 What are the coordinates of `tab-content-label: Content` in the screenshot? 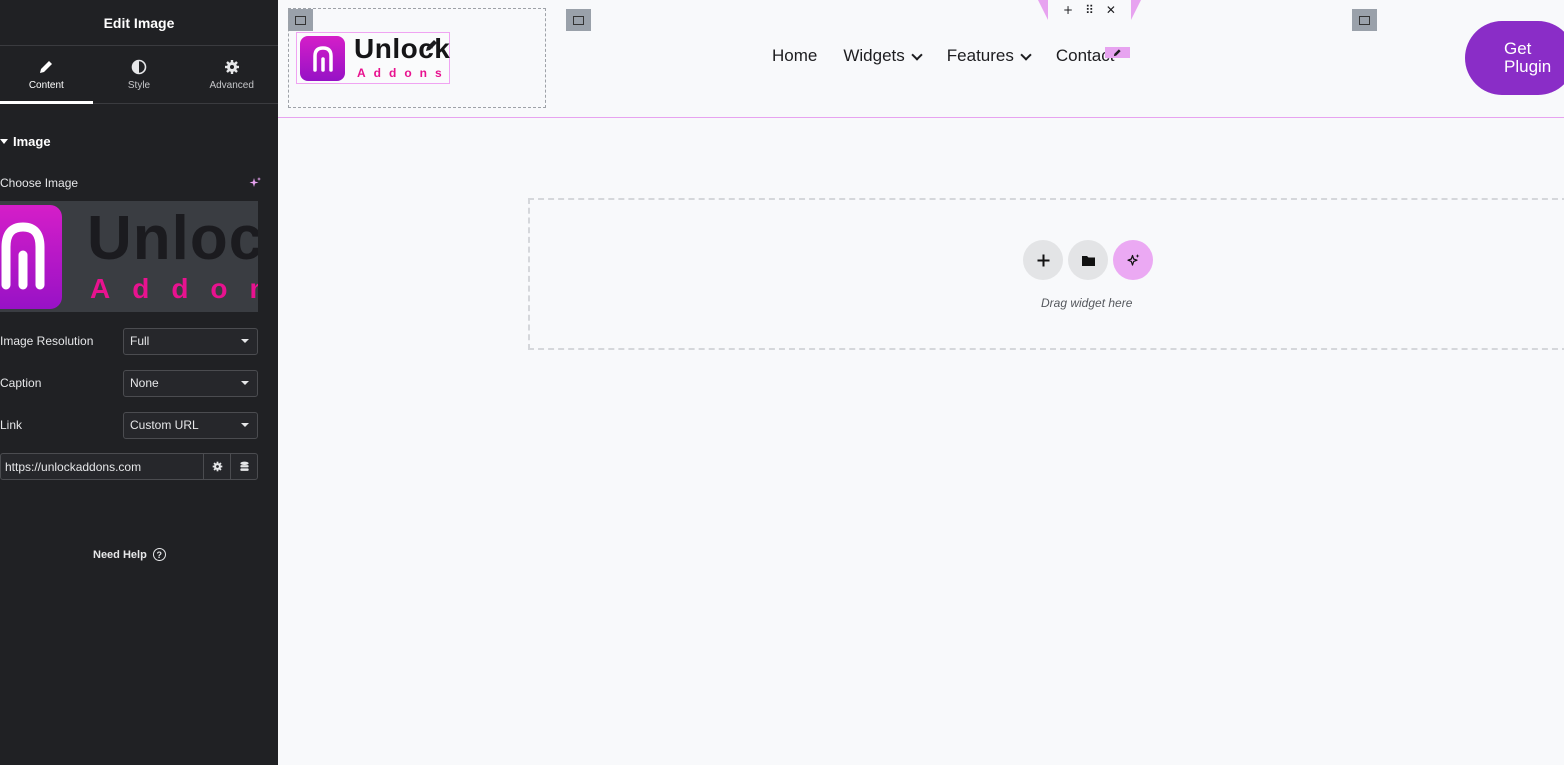 It's located at (46, 85).